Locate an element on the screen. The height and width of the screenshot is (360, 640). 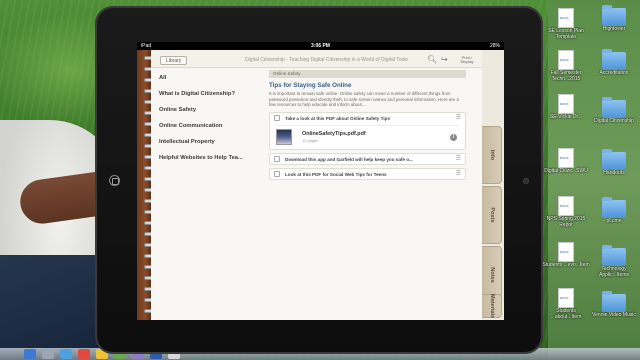
binder-spine is located at coordinates (146, 185).